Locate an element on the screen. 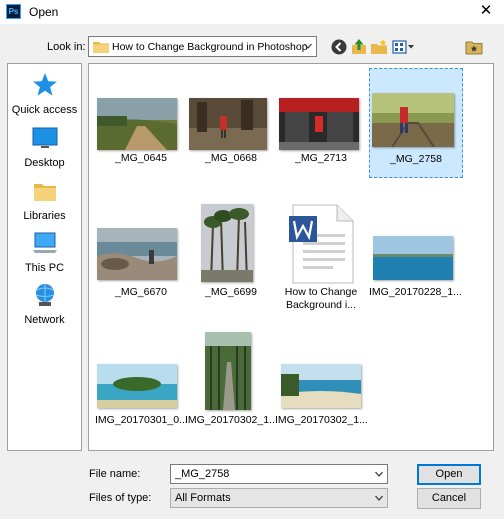 This screenshot has height=519, width=504. file-item: _MG_2713 is located at coordinates (322, 123).